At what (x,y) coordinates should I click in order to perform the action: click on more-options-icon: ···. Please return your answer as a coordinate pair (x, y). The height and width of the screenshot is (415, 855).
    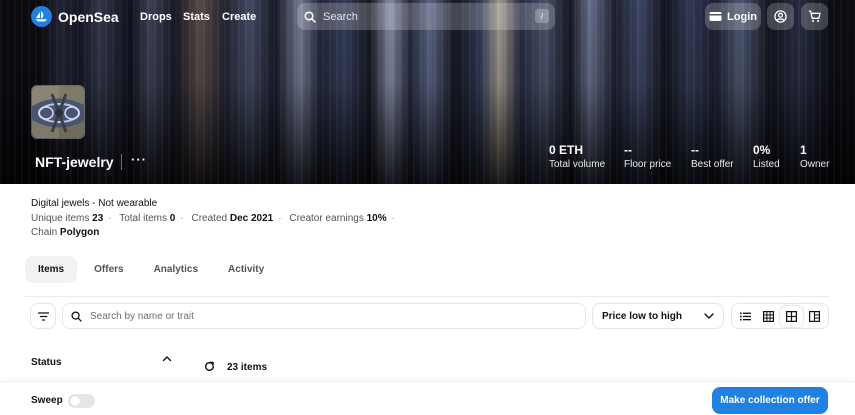
    Looking at the image, I should click on (139, 159).